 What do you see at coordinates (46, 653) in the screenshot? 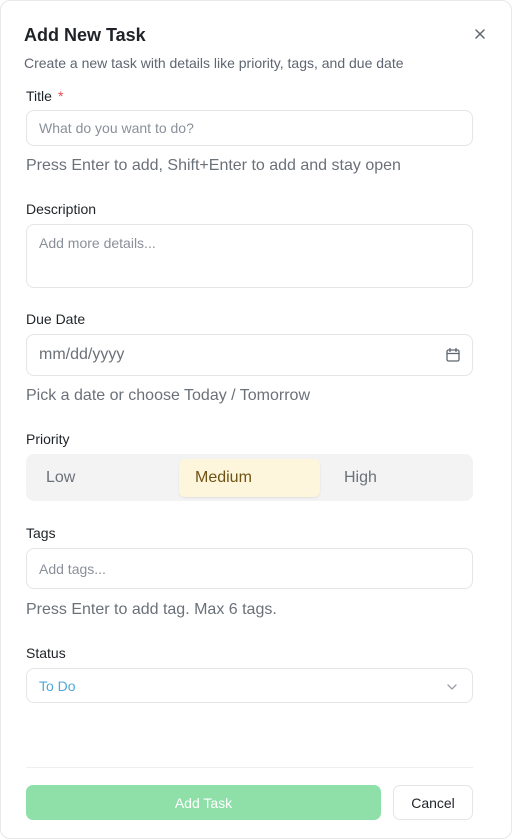
I see `status-label: Status` at bounding box center [46, 653].